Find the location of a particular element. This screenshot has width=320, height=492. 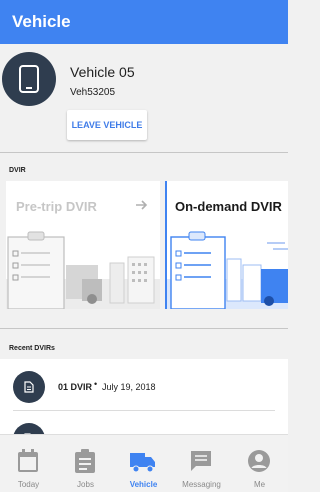

document-icon is located at coordinates (29, 387).